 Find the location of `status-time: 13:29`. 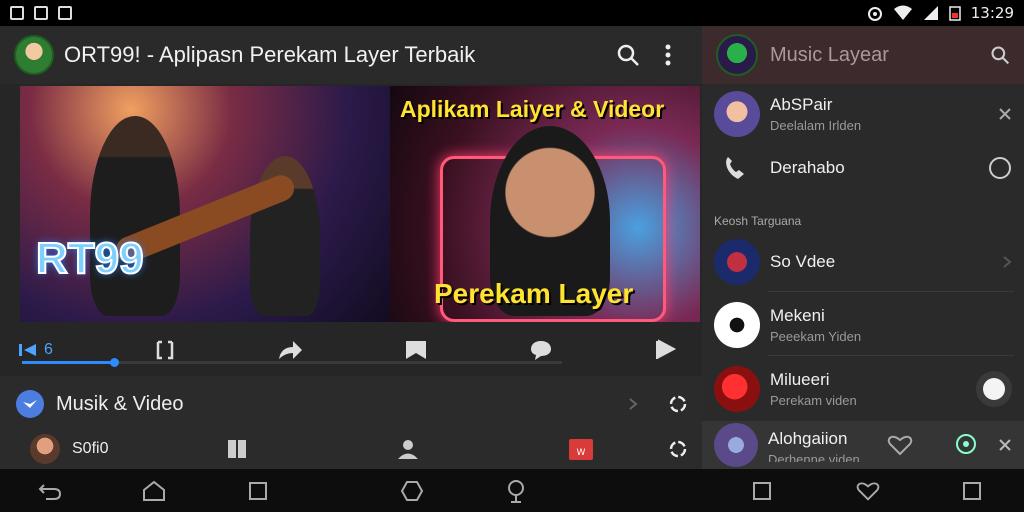

status-time: 13:29 is located at coordinates (992, 13).